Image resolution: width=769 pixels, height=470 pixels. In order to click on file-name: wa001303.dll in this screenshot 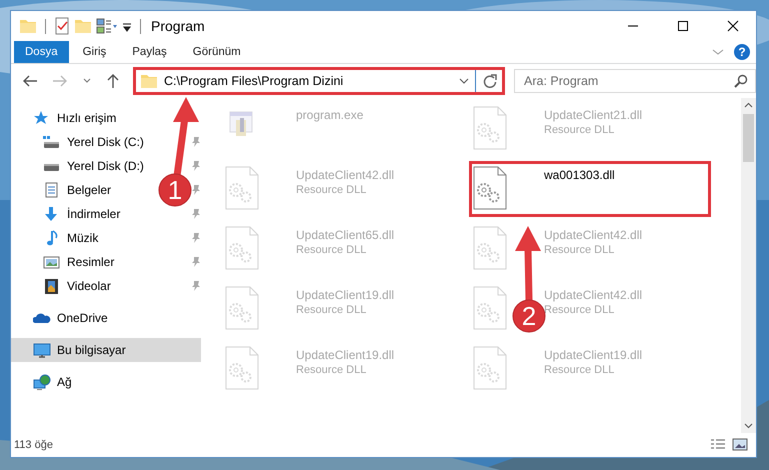, I will do `click(579, 175)`.